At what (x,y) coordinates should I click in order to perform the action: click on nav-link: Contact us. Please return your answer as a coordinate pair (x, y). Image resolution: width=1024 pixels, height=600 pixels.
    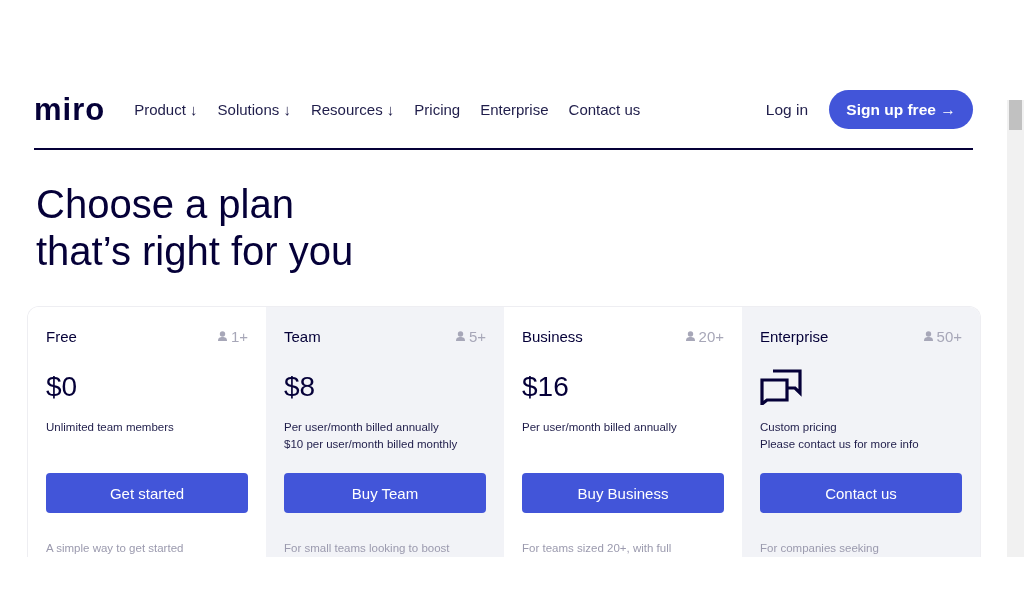
    Looking at the image, I should click on (604, 109).